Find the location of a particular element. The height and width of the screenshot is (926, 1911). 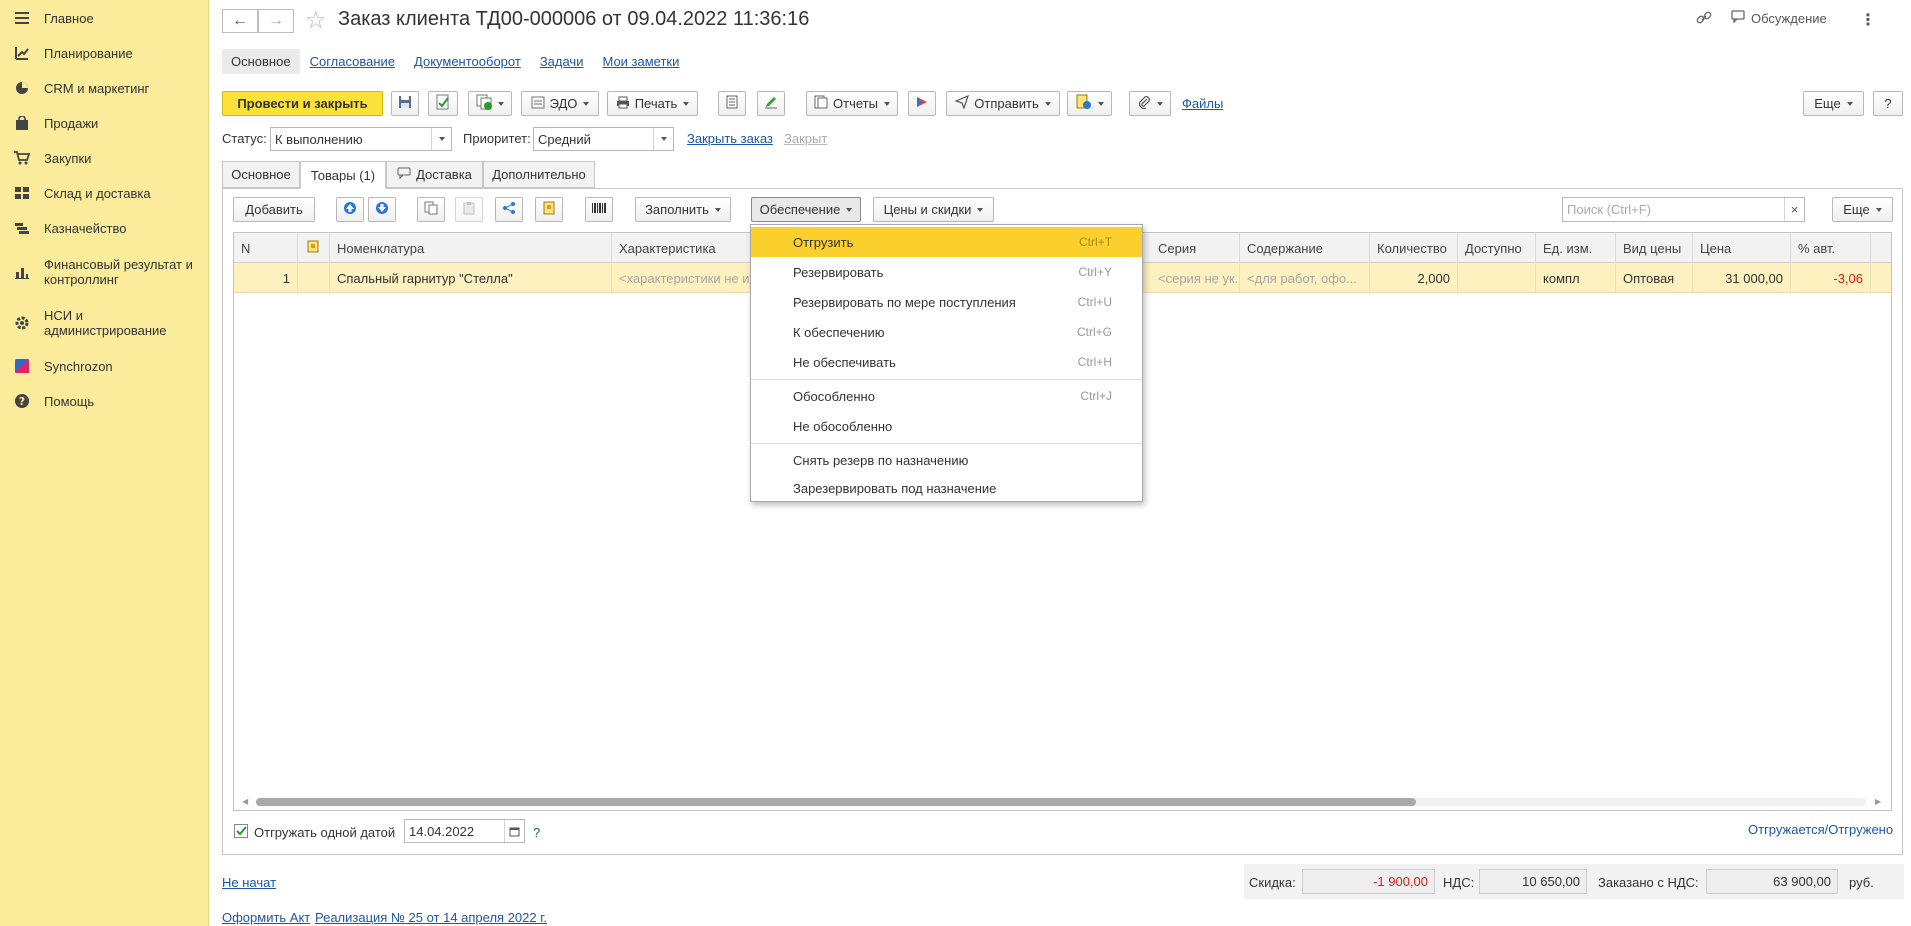

sidebar-item-purchases: Закупки is located at coordinates (104, 158).